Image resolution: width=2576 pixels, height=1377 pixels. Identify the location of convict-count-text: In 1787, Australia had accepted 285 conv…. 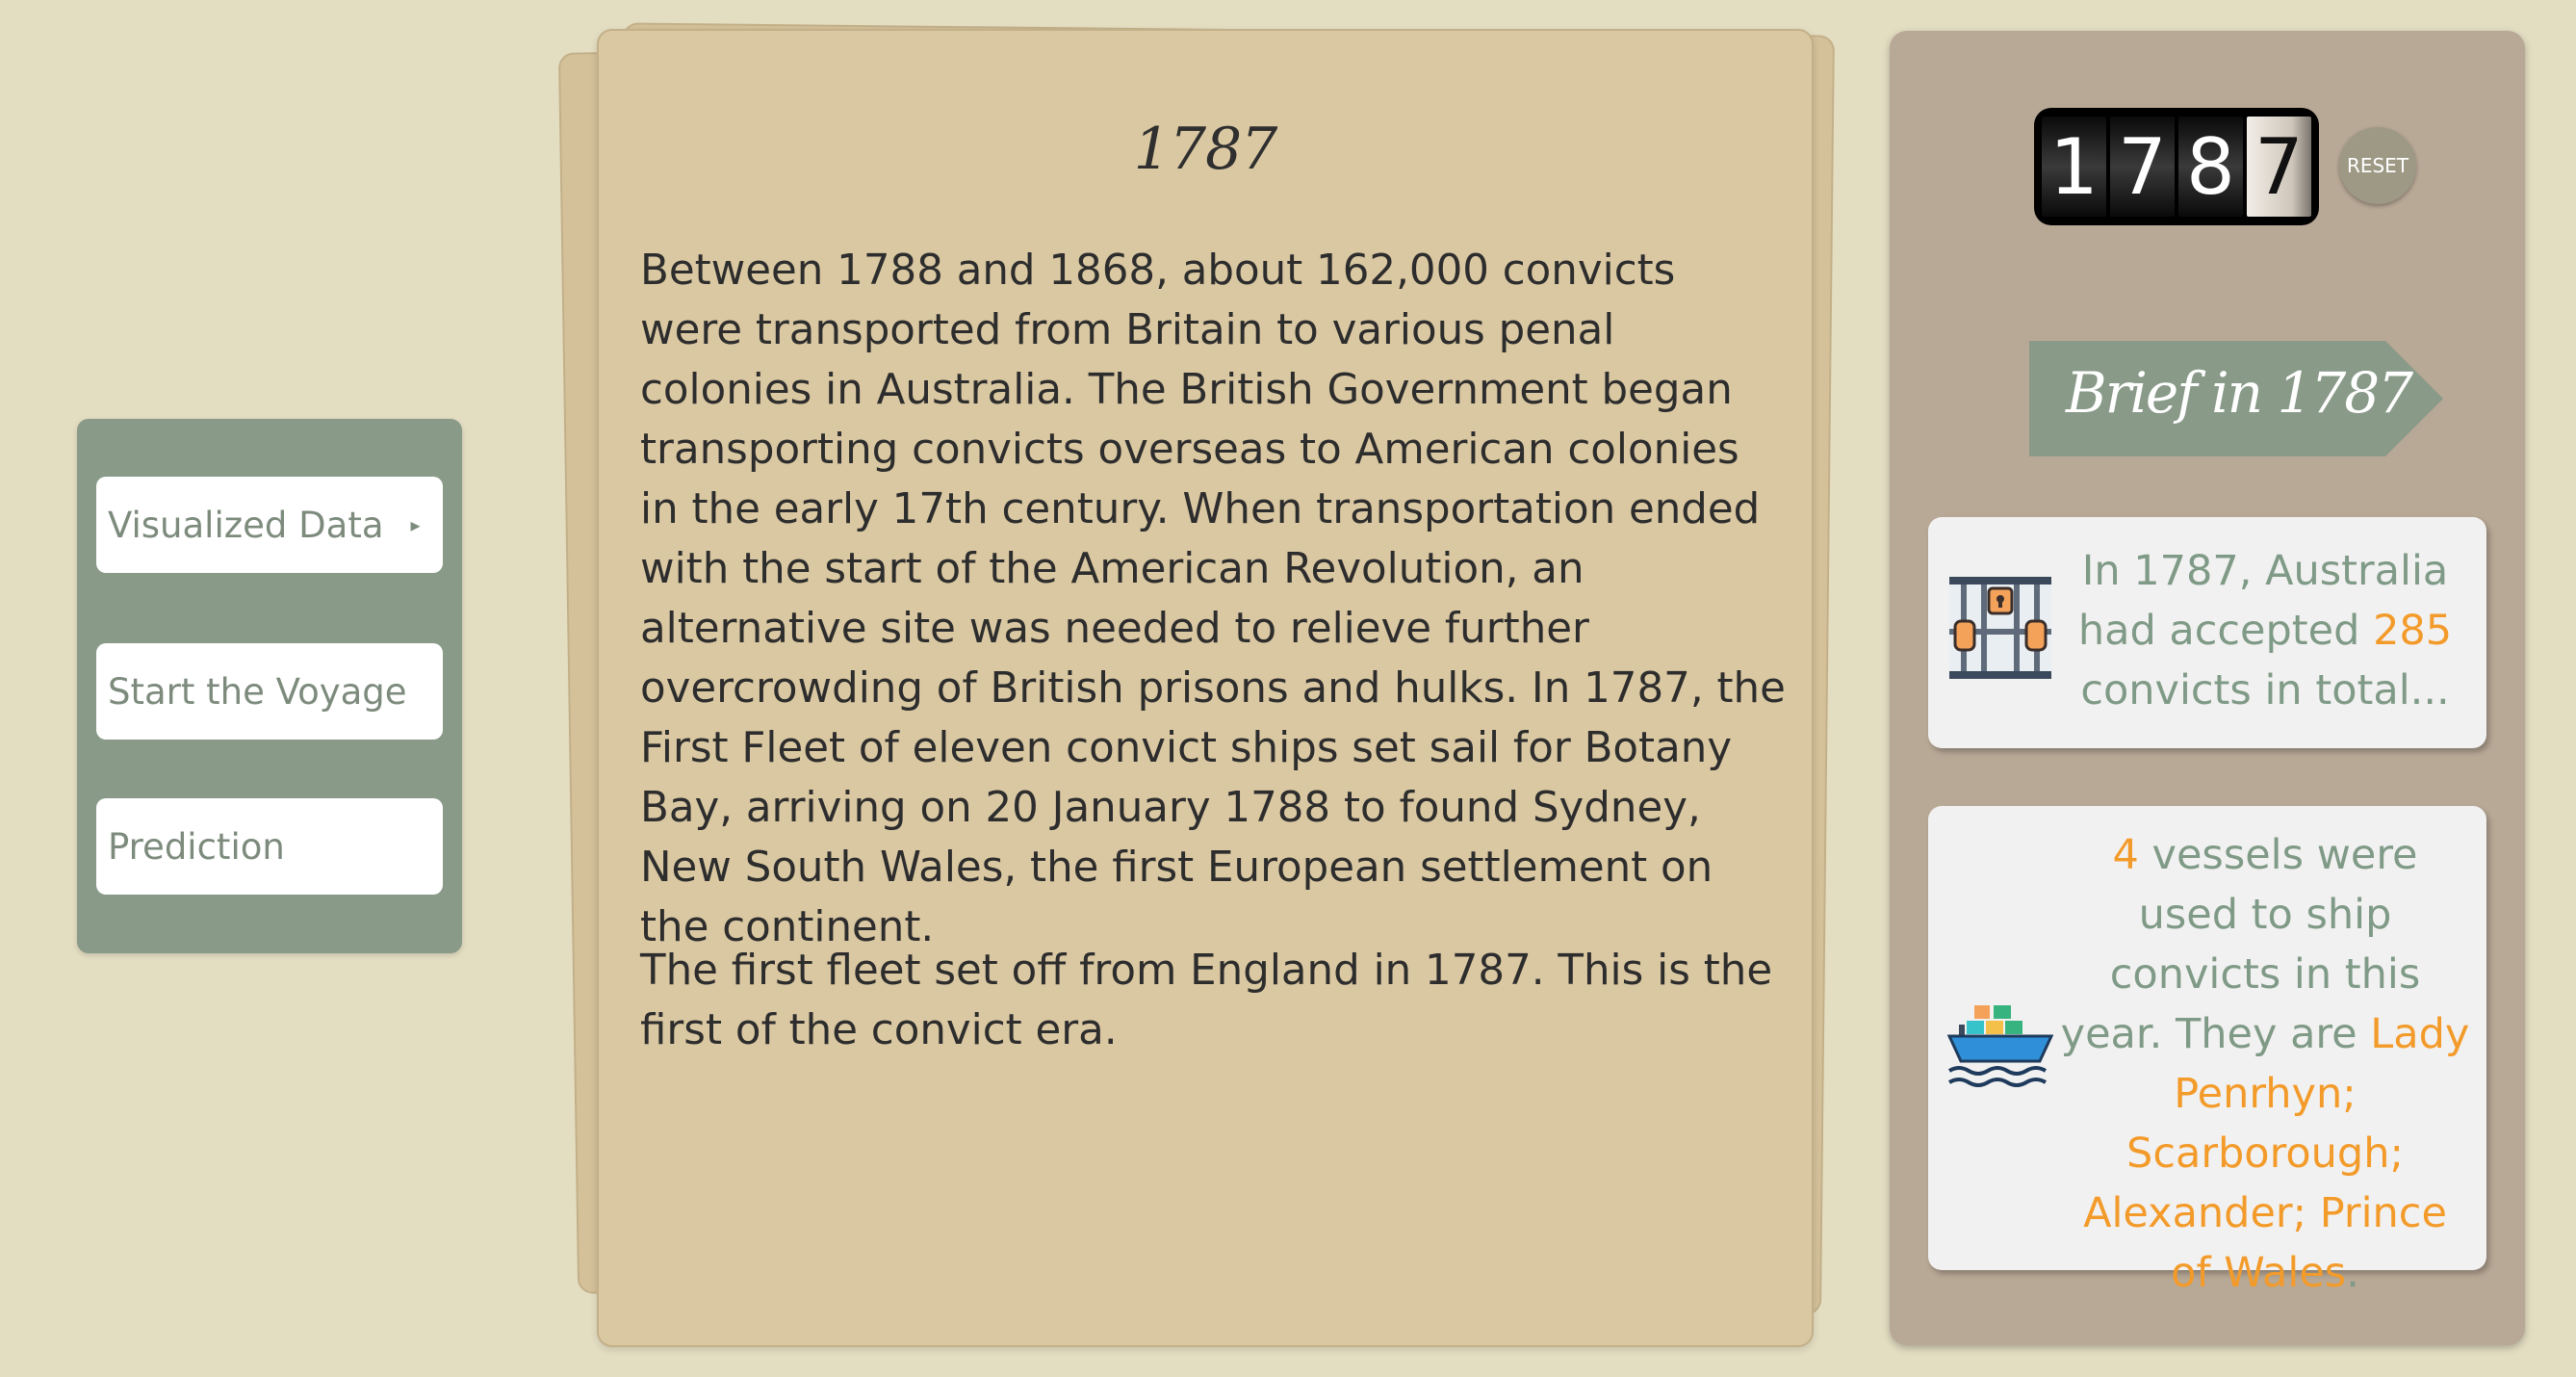
(2265, 630).